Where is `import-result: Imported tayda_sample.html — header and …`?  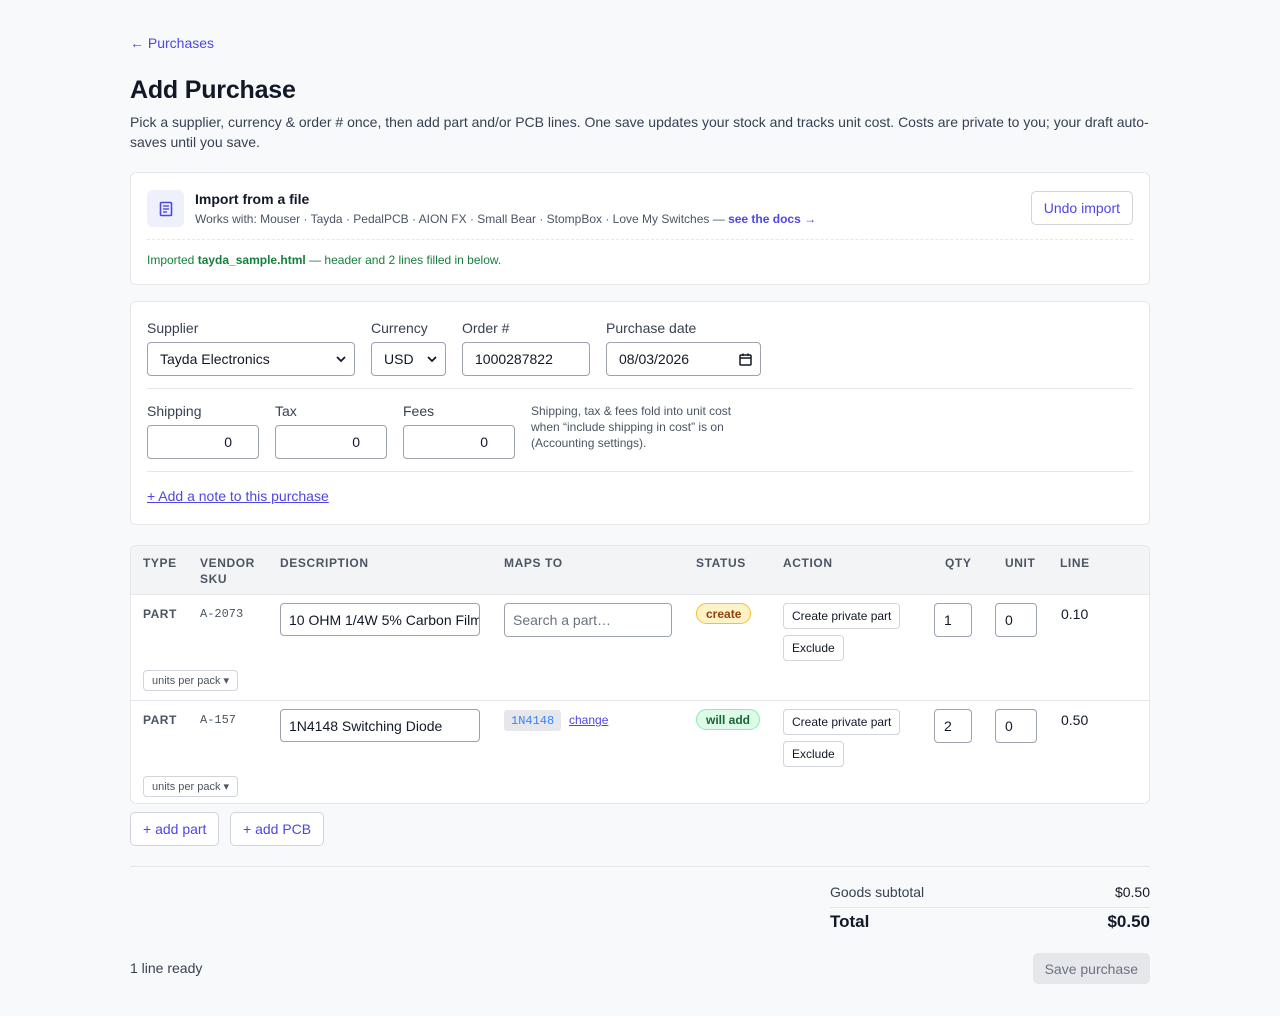
import-result: Imported tayda_sample.html — header and … is located at coordinates (324, 260).